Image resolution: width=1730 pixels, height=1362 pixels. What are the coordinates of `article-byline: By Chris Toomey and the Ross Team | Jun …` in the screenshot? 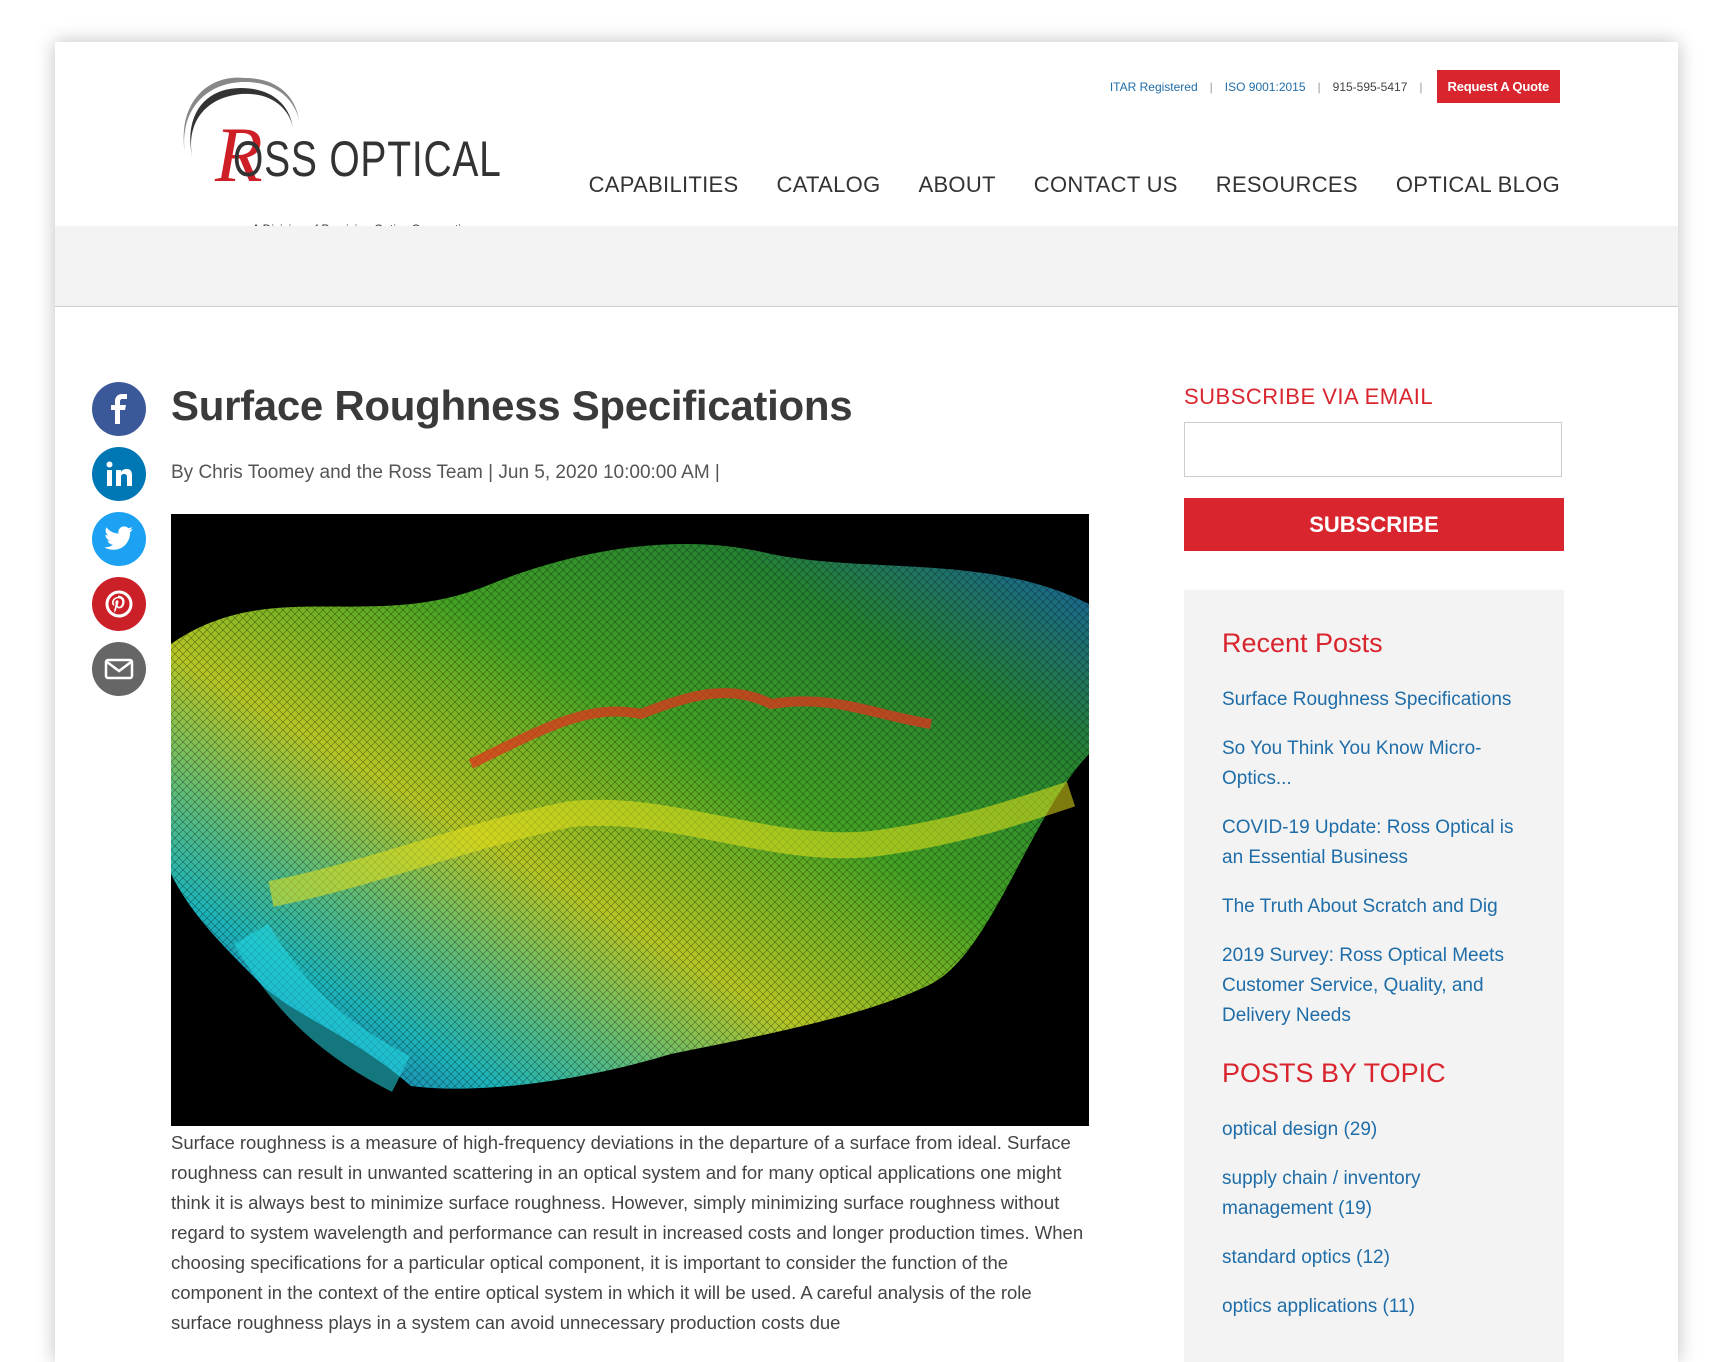 It's located at (445, 472).